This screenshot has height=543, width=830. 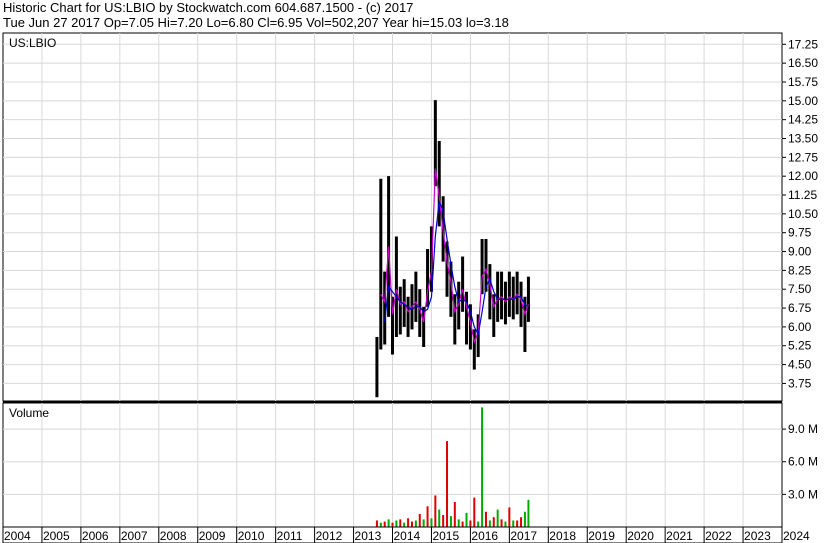 What do you see at coordinates (757, 536) in the screenshot?
I see `x-tick-label: 2023` at bounding box center [757, 536].